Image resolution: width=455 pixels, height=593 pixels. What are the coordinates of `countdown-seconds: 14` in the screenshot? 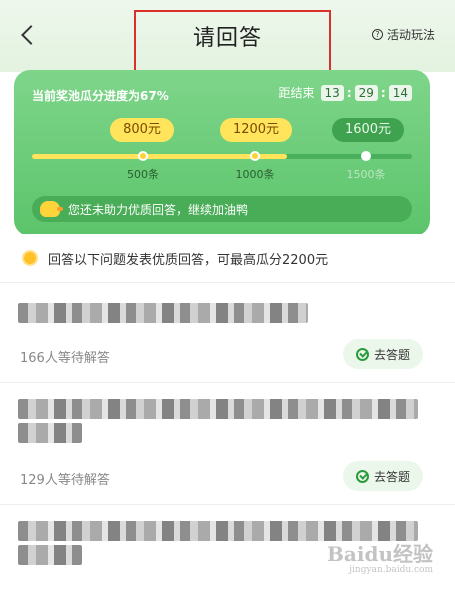 It's located at (400, 92).